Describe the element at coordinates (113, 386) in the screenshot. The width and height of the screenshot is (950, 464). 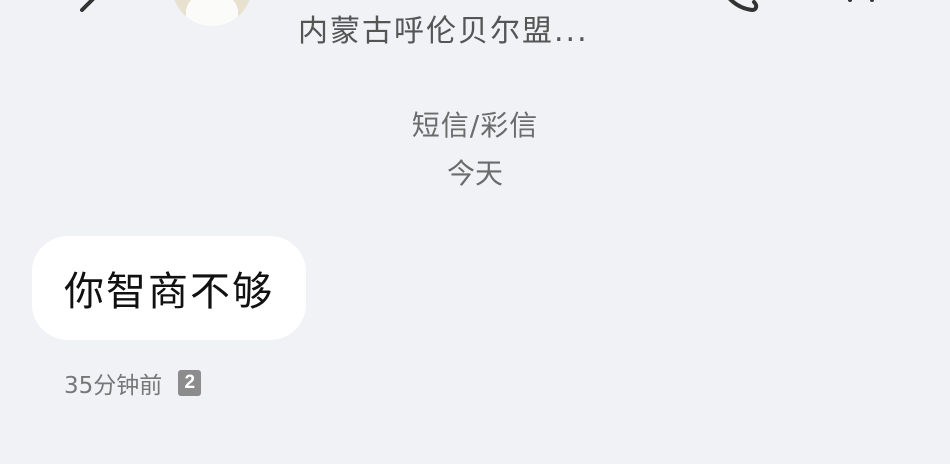
I see `message-timestamp: 35分钟前` at that location.